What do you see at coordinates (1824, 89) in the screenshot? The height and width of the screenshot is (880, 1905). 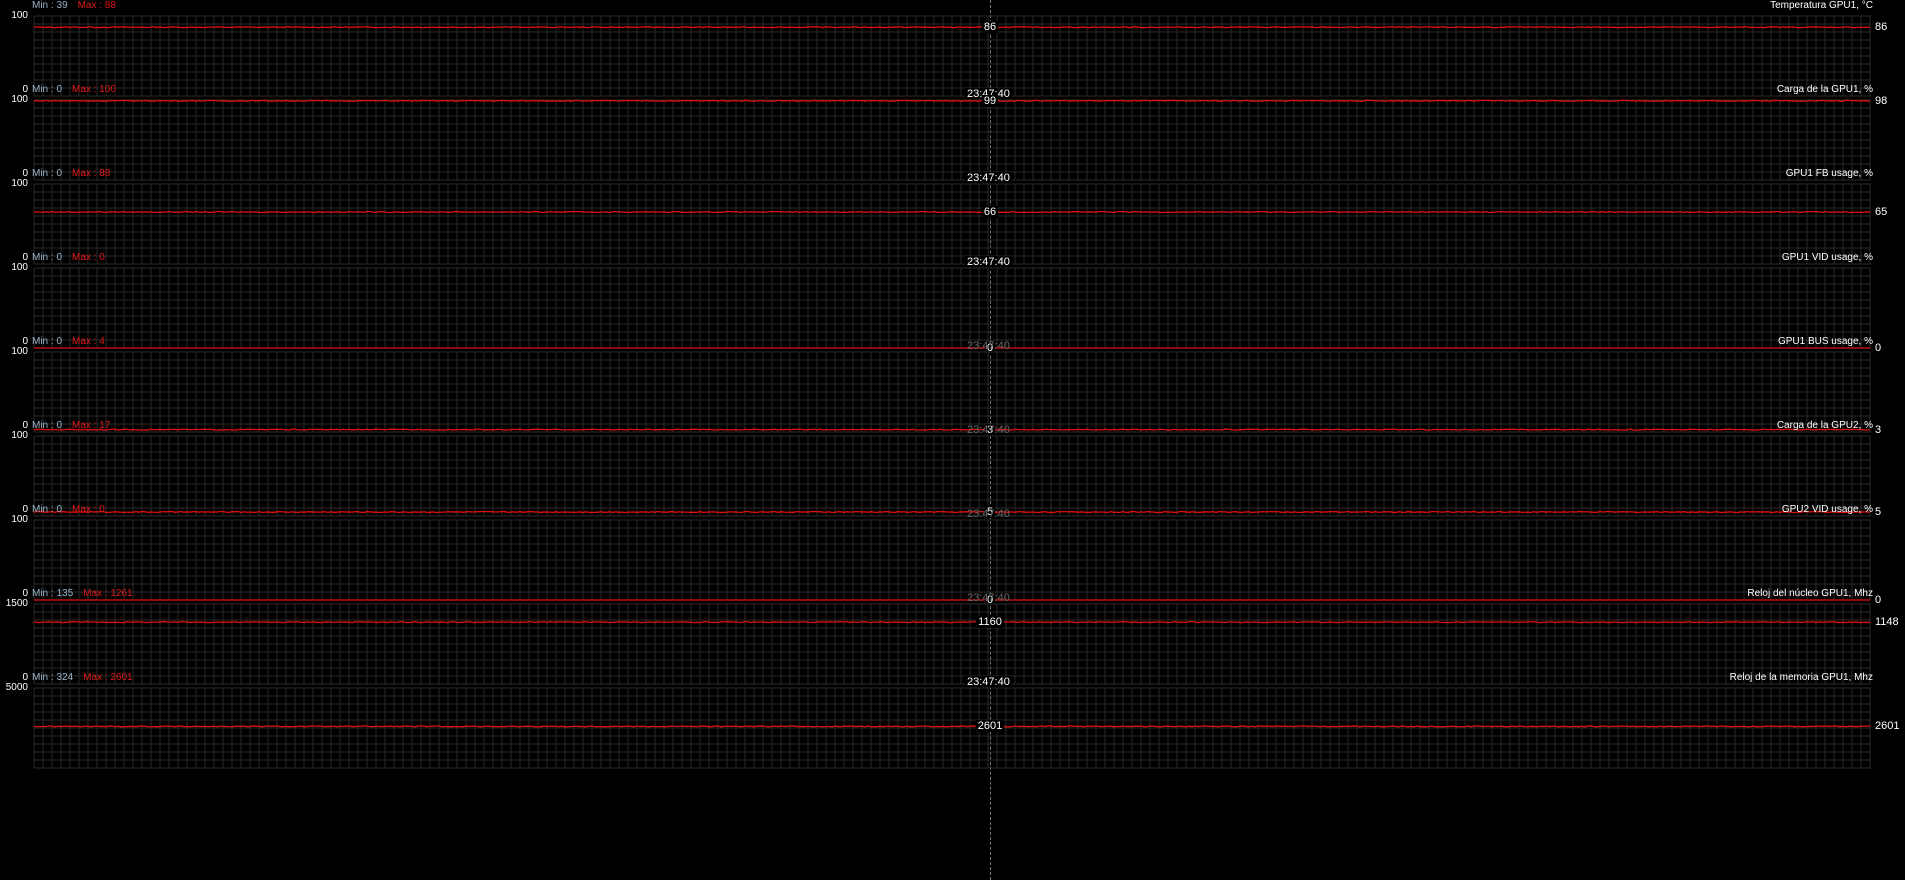 I see `graph-title: Carga de la GPU1, %` at bounding box center [1824, 89].